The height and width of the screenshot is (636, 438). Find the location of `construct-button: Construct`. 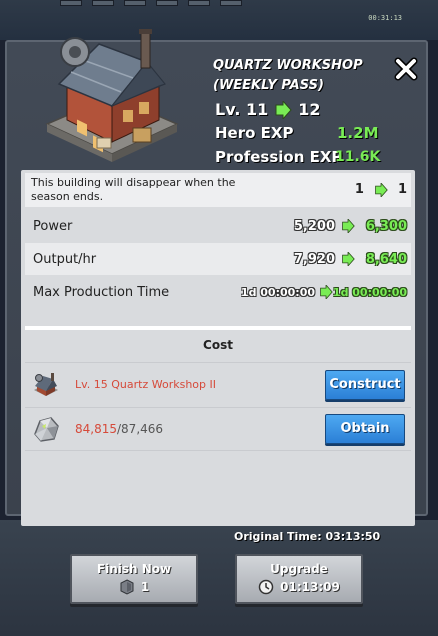

construct-button: Construct is located at coordinates (365, 384).